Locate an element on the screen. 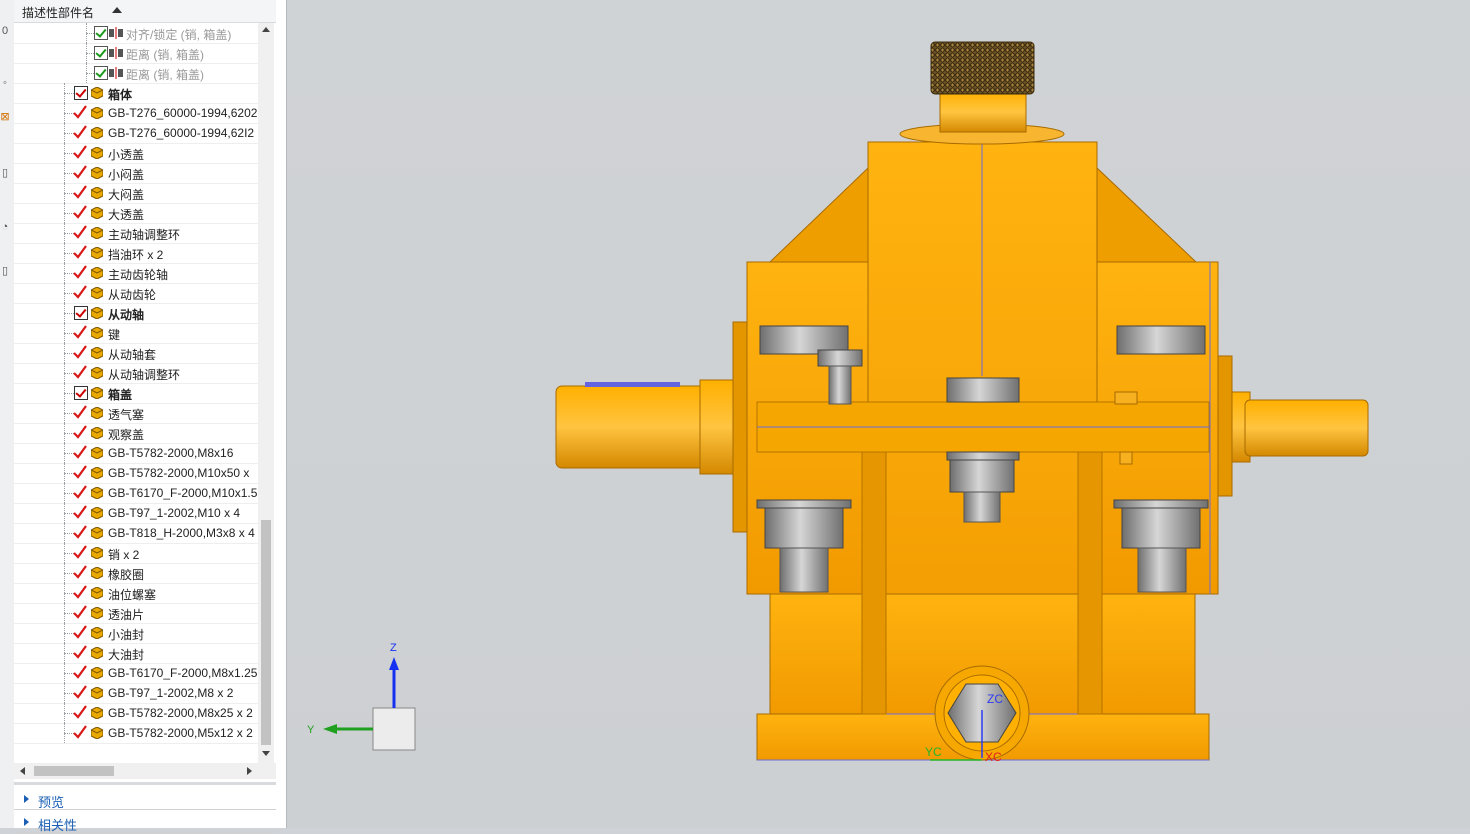 This screenshot has height=834, width=1470. component-row: GB-T97_1-2002,M8 x 2 is located at coordinates (136, 693).